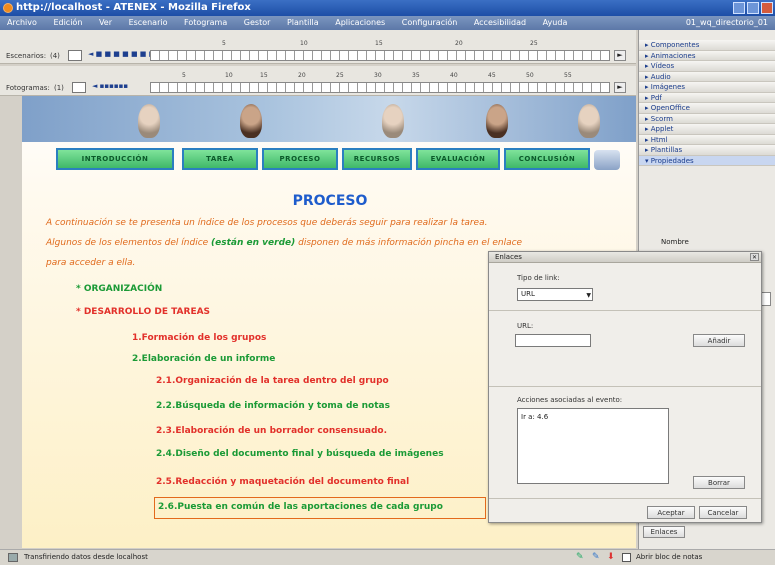  I want to click on close-button, so click(767, 8).